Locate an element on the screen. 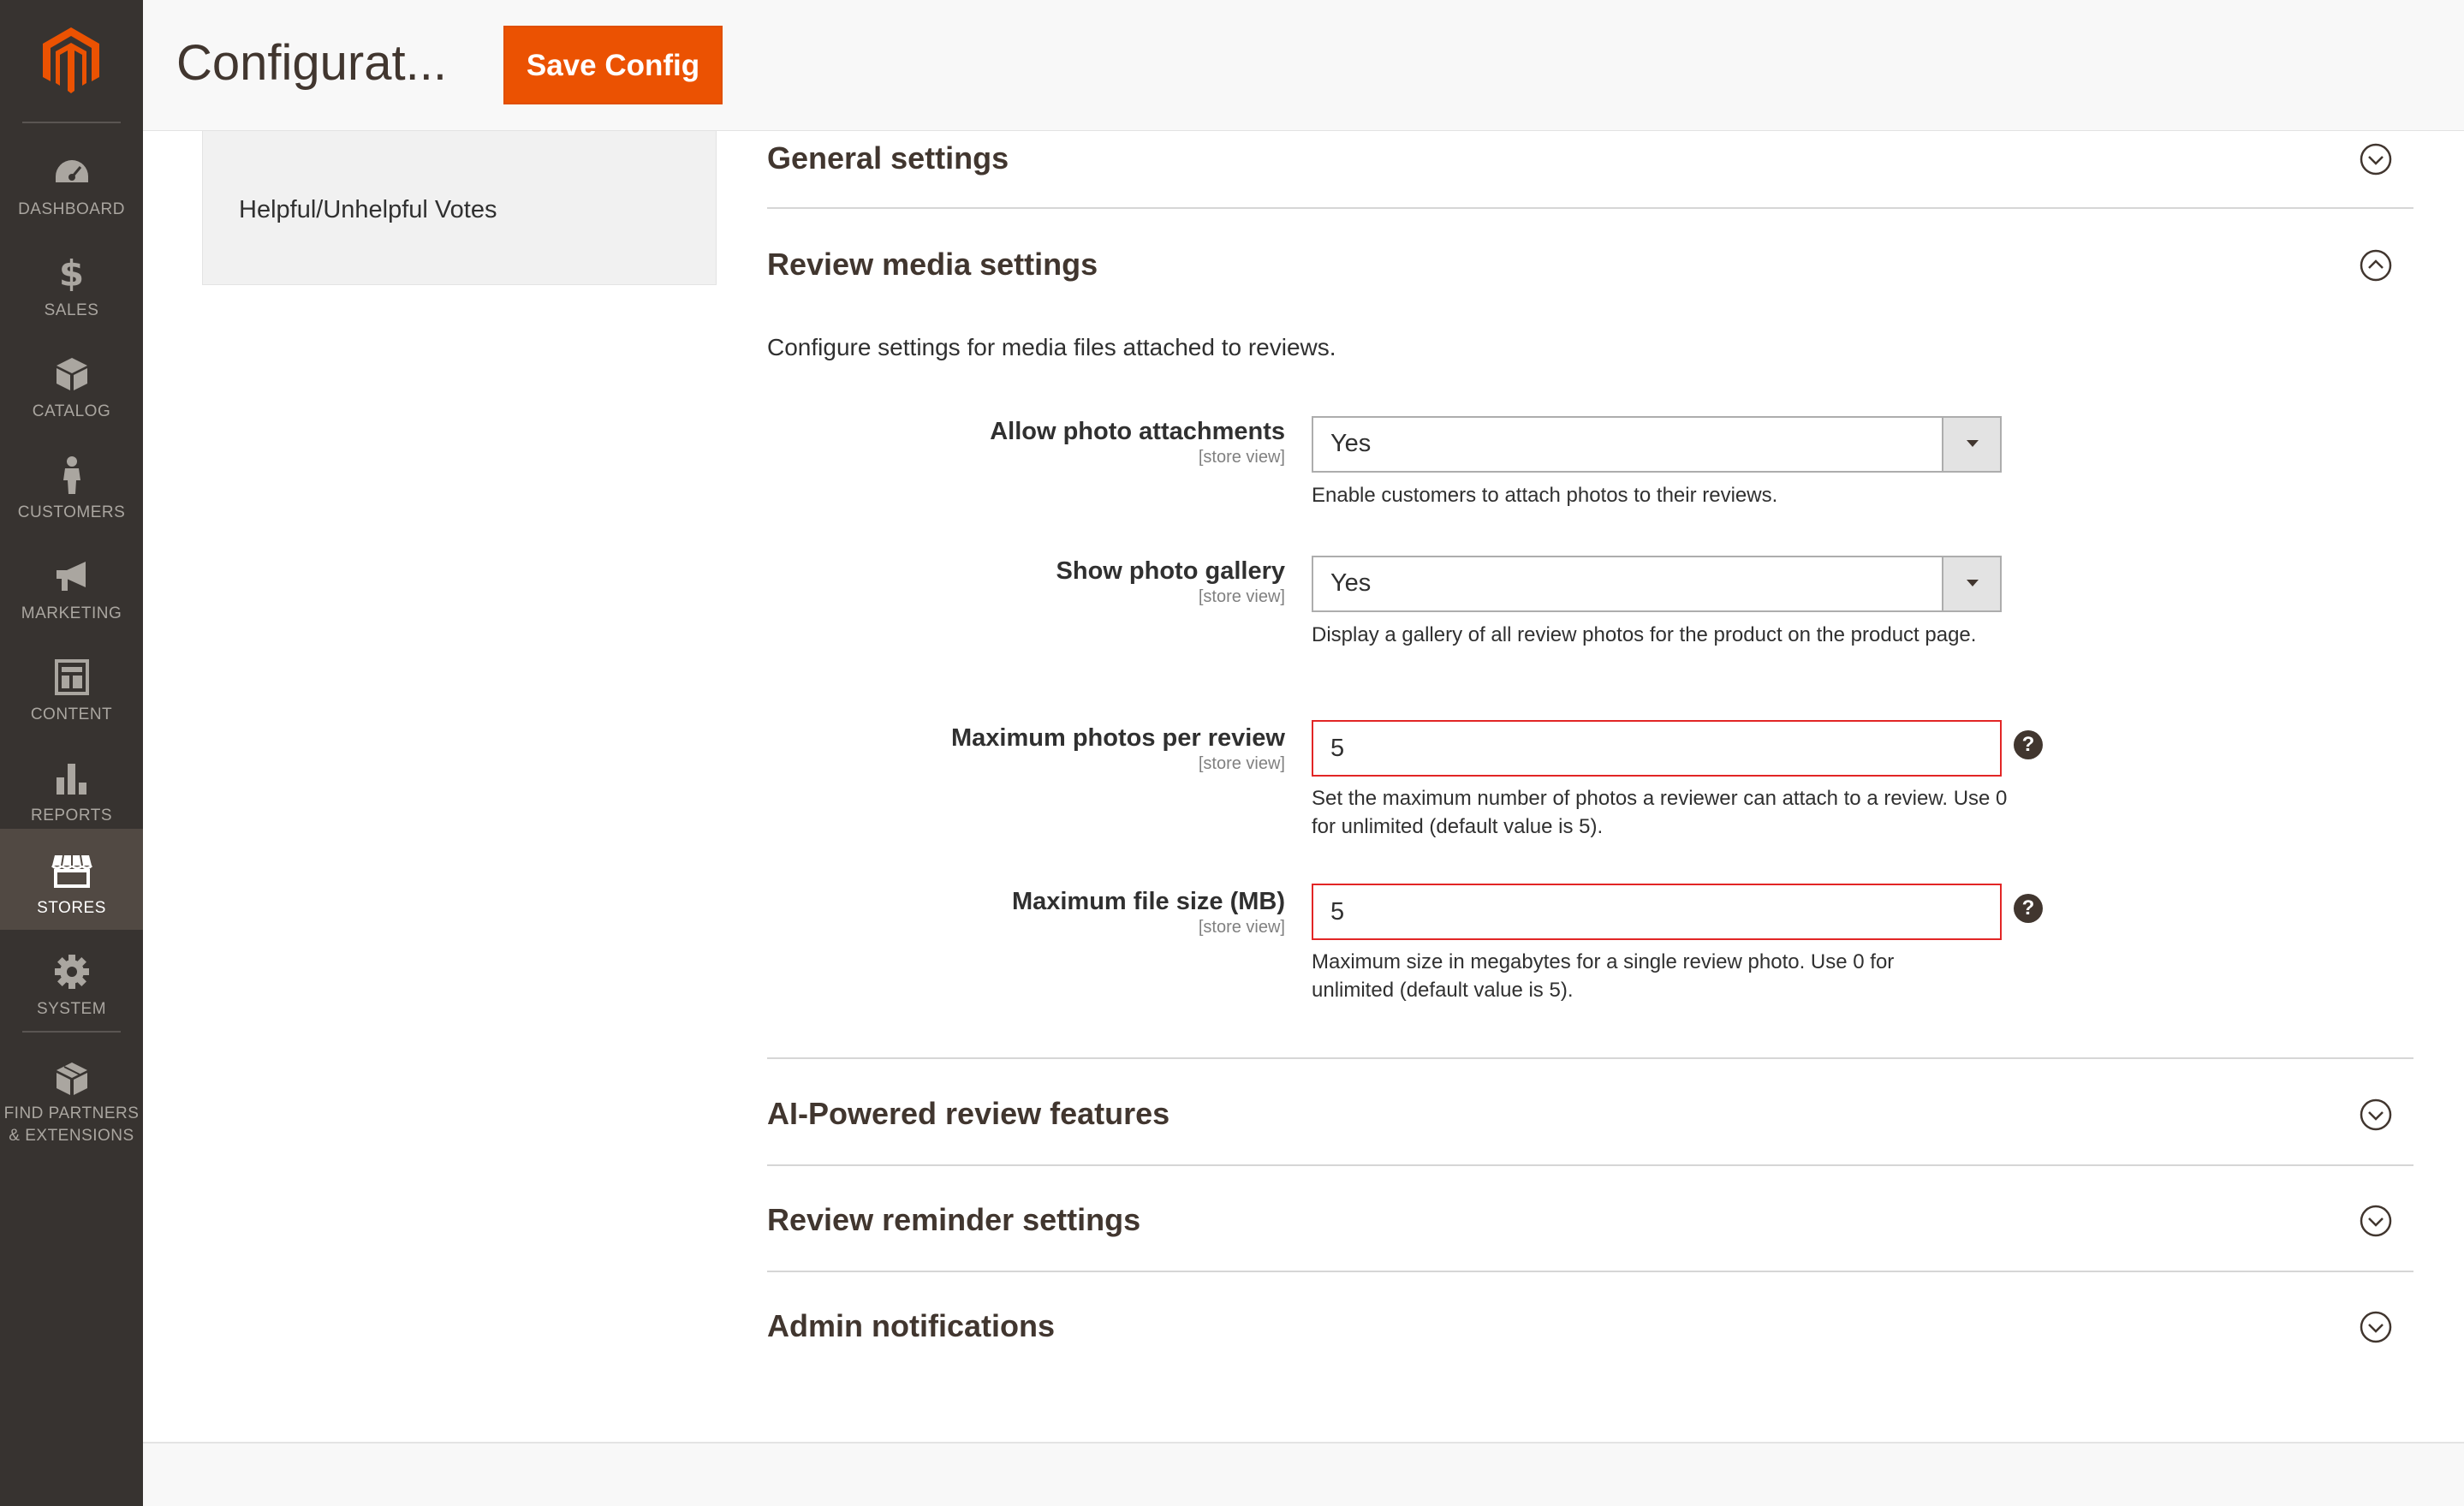 Image resolution: width=2464 pixels, height=1506 pixels. section-general-settings: General settings is located at coordinates (1590, 161).